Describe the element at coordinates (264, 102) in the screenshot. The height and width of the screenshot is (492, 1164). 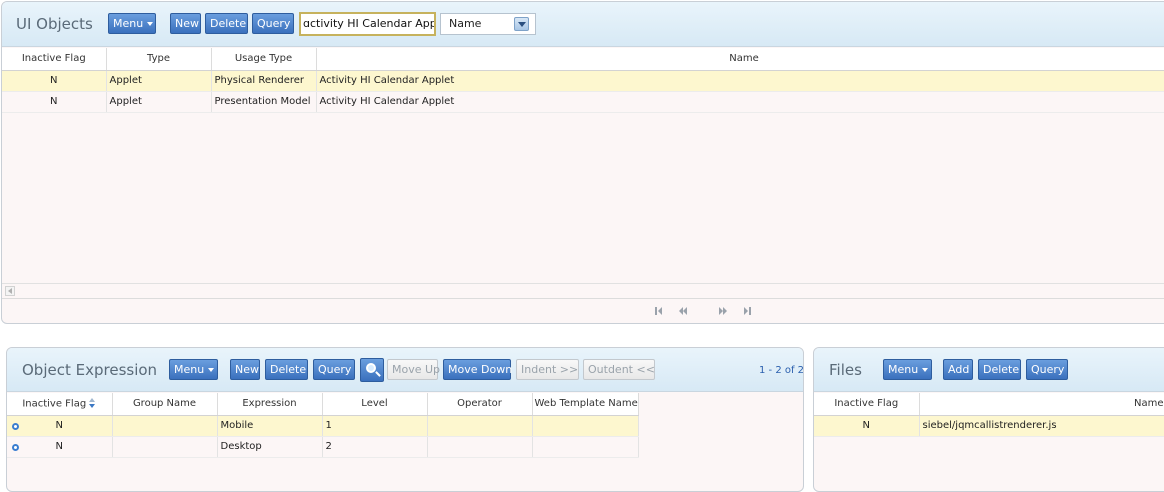
I see `cell-usage-type: Presentation Model` at that location.